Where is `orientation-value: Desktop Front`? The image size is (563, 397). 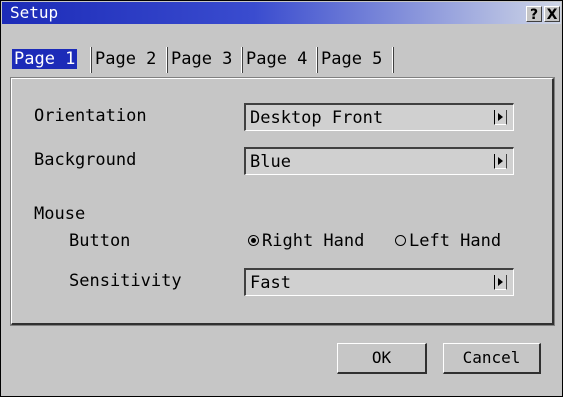
orientation-value: Desktop Front is located at coordinates (317, 118).